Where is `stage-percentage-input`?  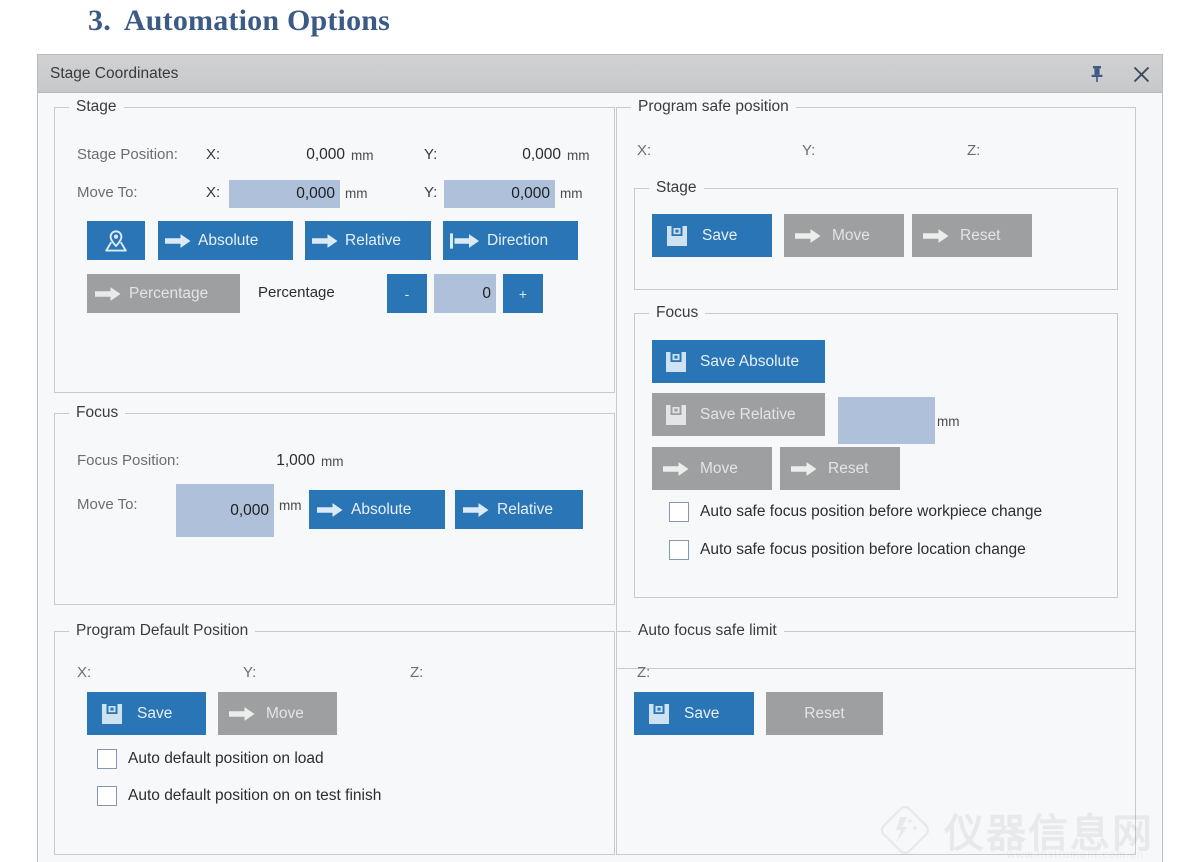 stage-percentage-input is located at coordinates (465, 293).